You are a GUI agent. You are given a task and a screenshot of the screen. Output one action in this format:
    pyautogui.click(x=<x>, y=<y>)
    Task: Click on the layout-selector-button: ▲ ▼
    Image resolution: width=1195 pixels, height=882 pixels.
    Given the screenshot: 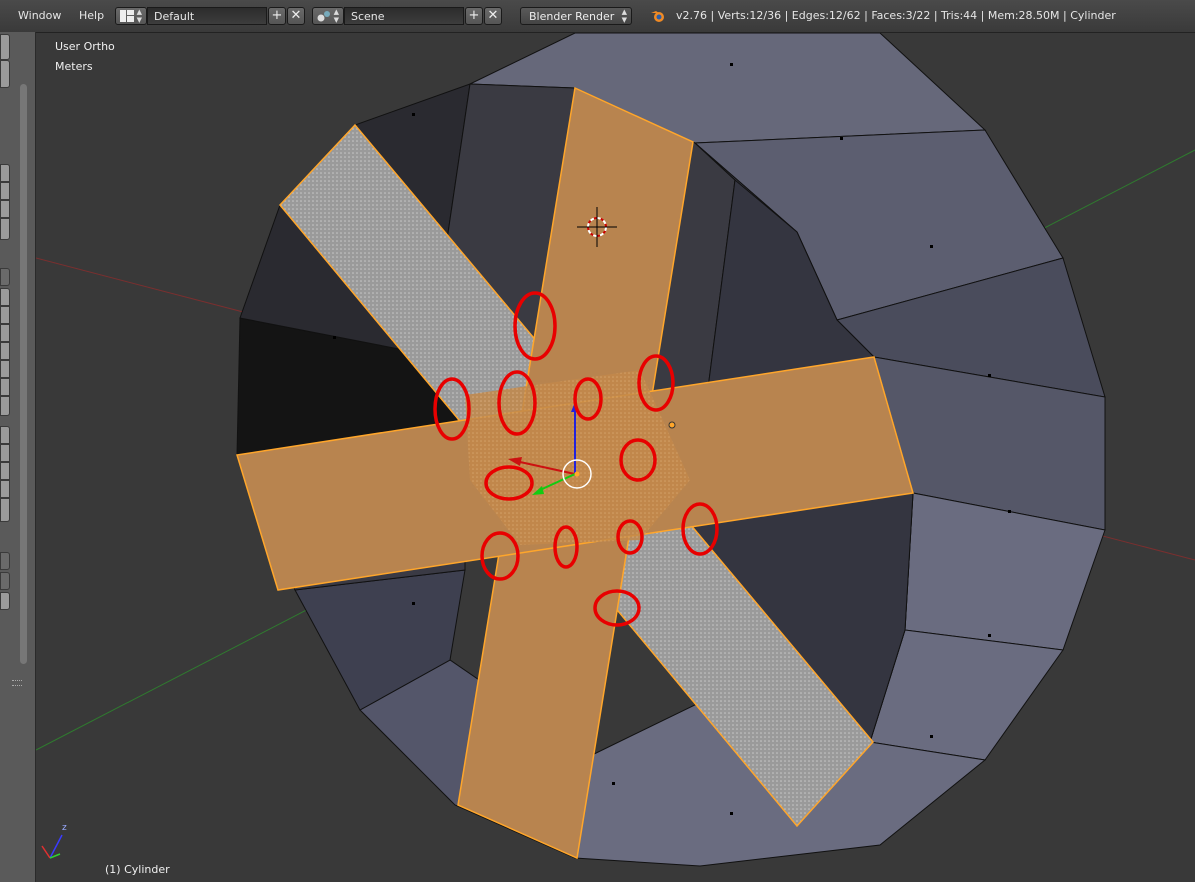 What is the action you would take?
    pyautogui.click(x=131, y=16)
    